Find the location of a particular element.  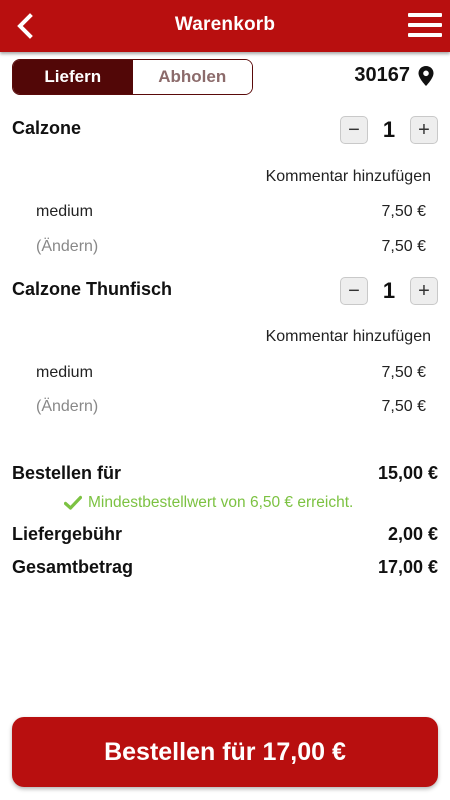

minimum-order-text: Mindestbestellwert von 6,50 € erreicht. is located at coordinates (221, 502).